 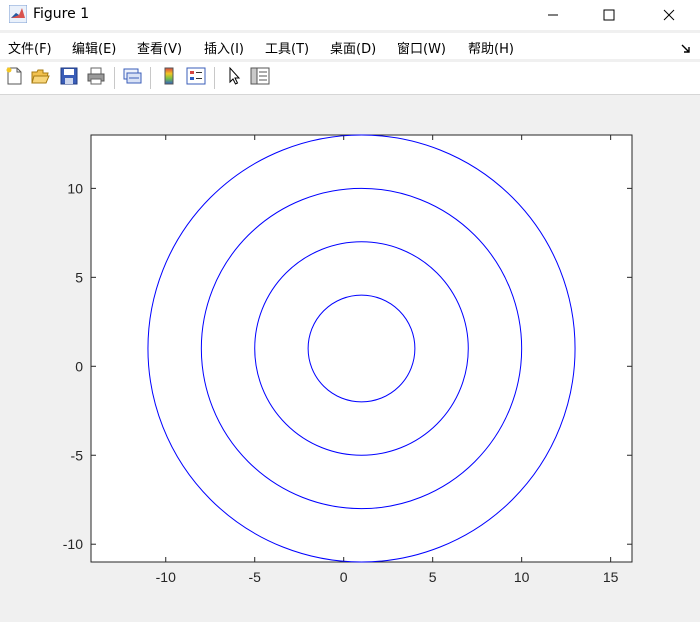 I want to click on menu-file: 文件(F), so click(x=30, y=47).